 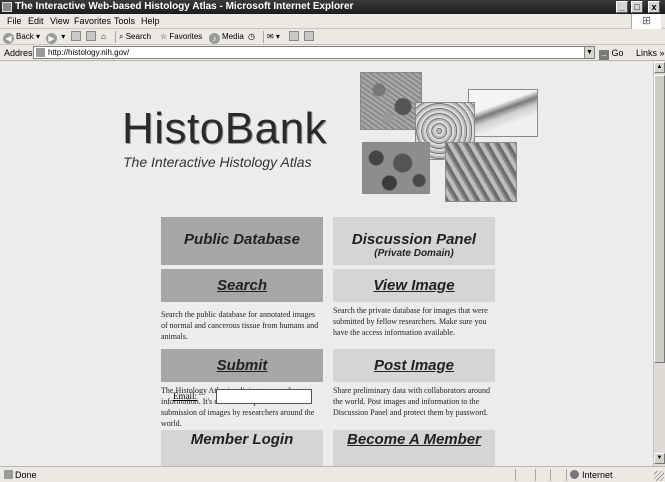 I want to click on history-icon: ◷, so click(x=251, y=36).